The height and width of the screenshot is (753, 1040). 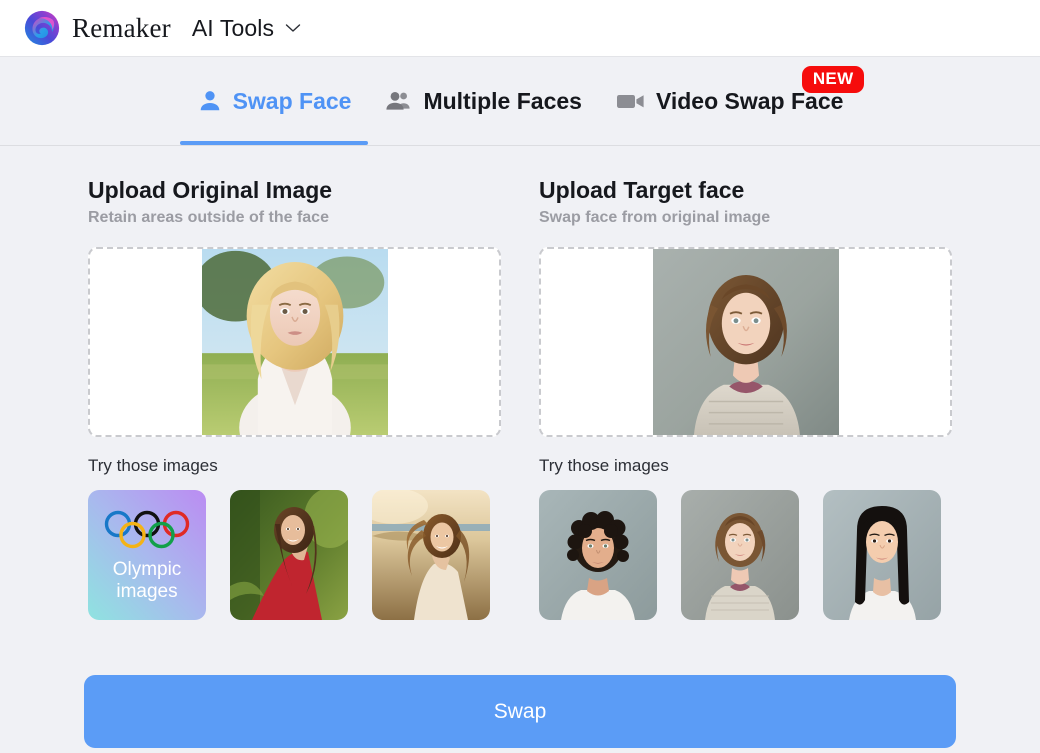 I want to click on video-camera-icon, so click(x=631, y=101).